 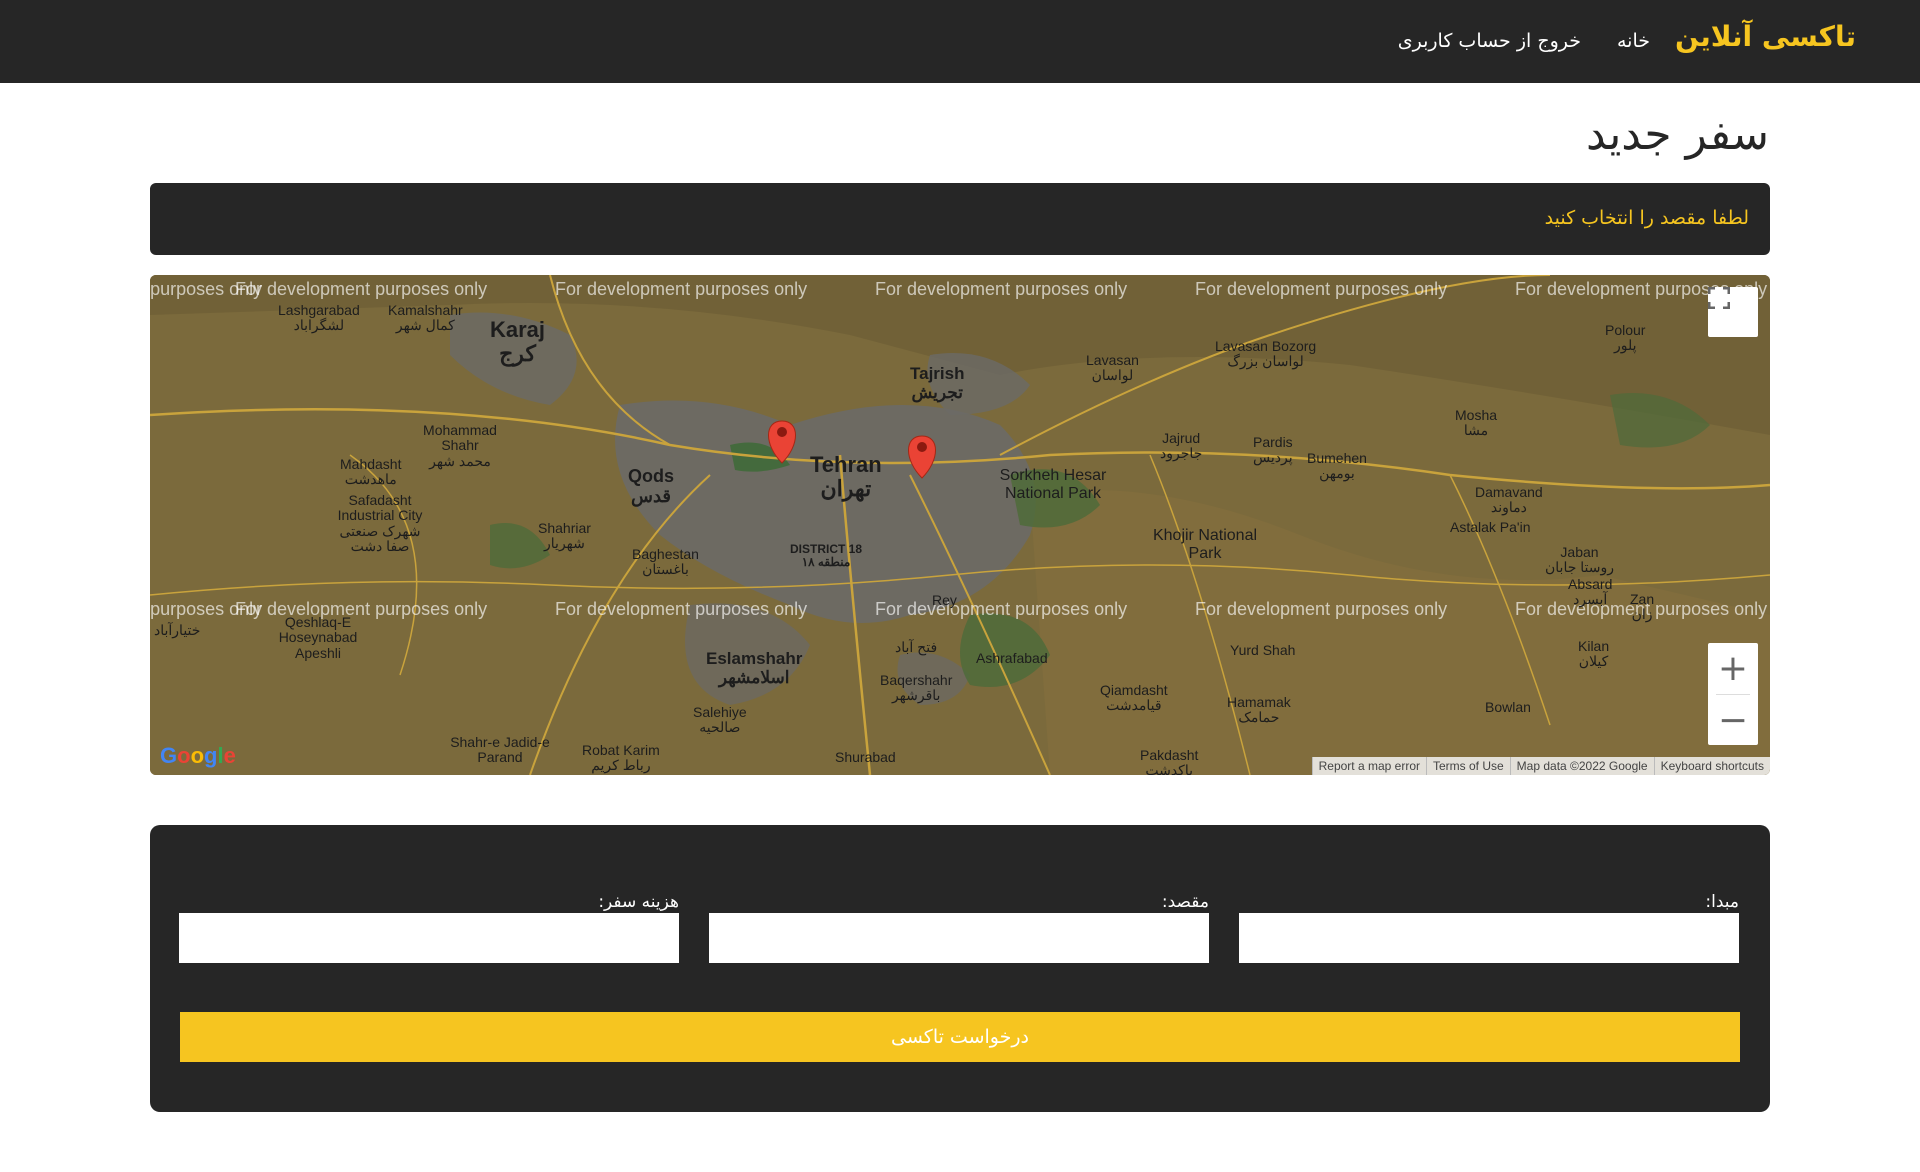 What do you see at coordinates (959, 938) in the screenshot?
I see `destination-input` at bounding box center [959, 938].